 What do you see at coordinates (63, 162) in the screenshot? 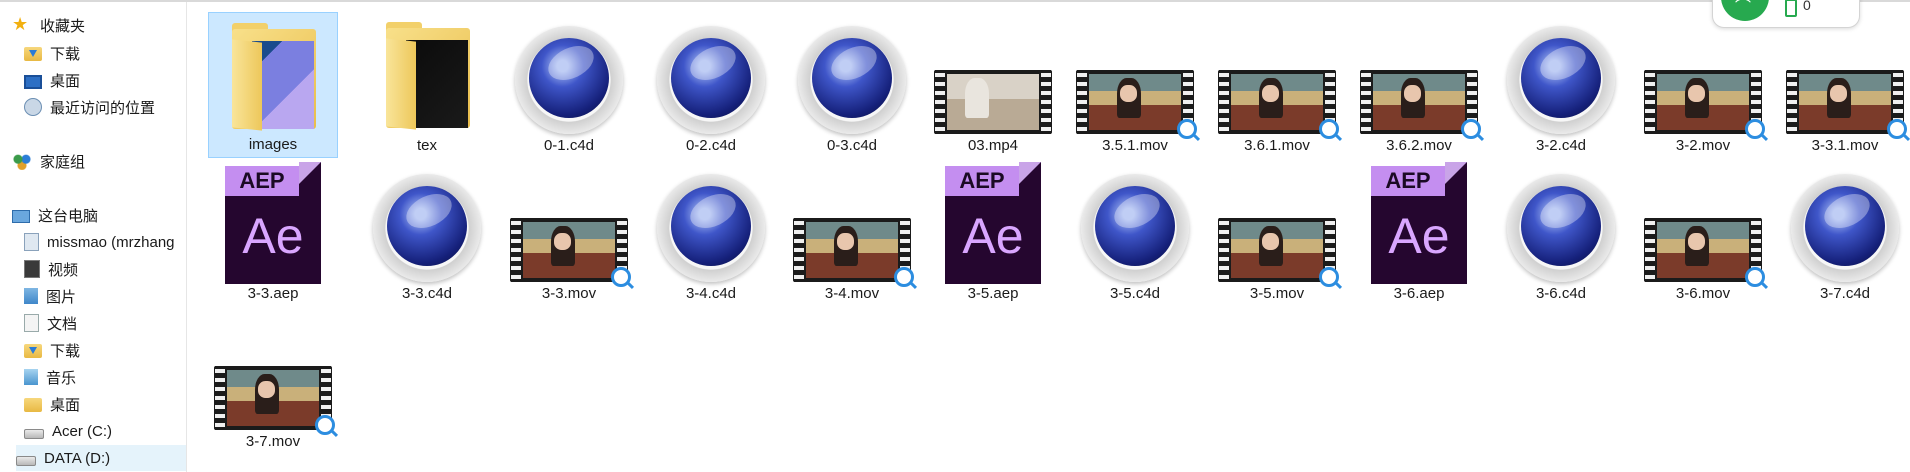
I see `sidebar-item-label: 家庭组` at bounding box center [63, 162].